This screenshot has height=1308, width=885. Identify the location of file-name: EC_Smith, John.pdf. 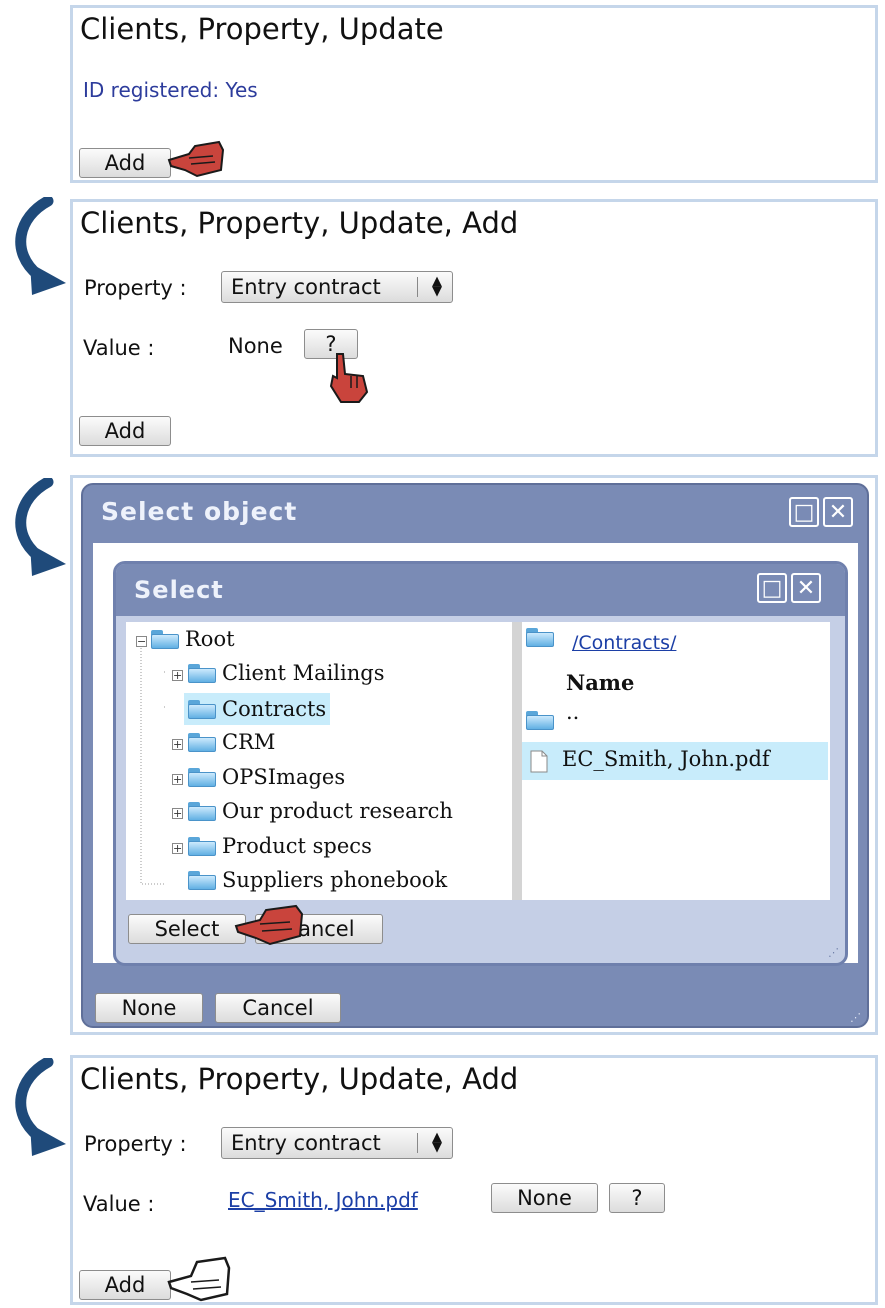
(666, 759).